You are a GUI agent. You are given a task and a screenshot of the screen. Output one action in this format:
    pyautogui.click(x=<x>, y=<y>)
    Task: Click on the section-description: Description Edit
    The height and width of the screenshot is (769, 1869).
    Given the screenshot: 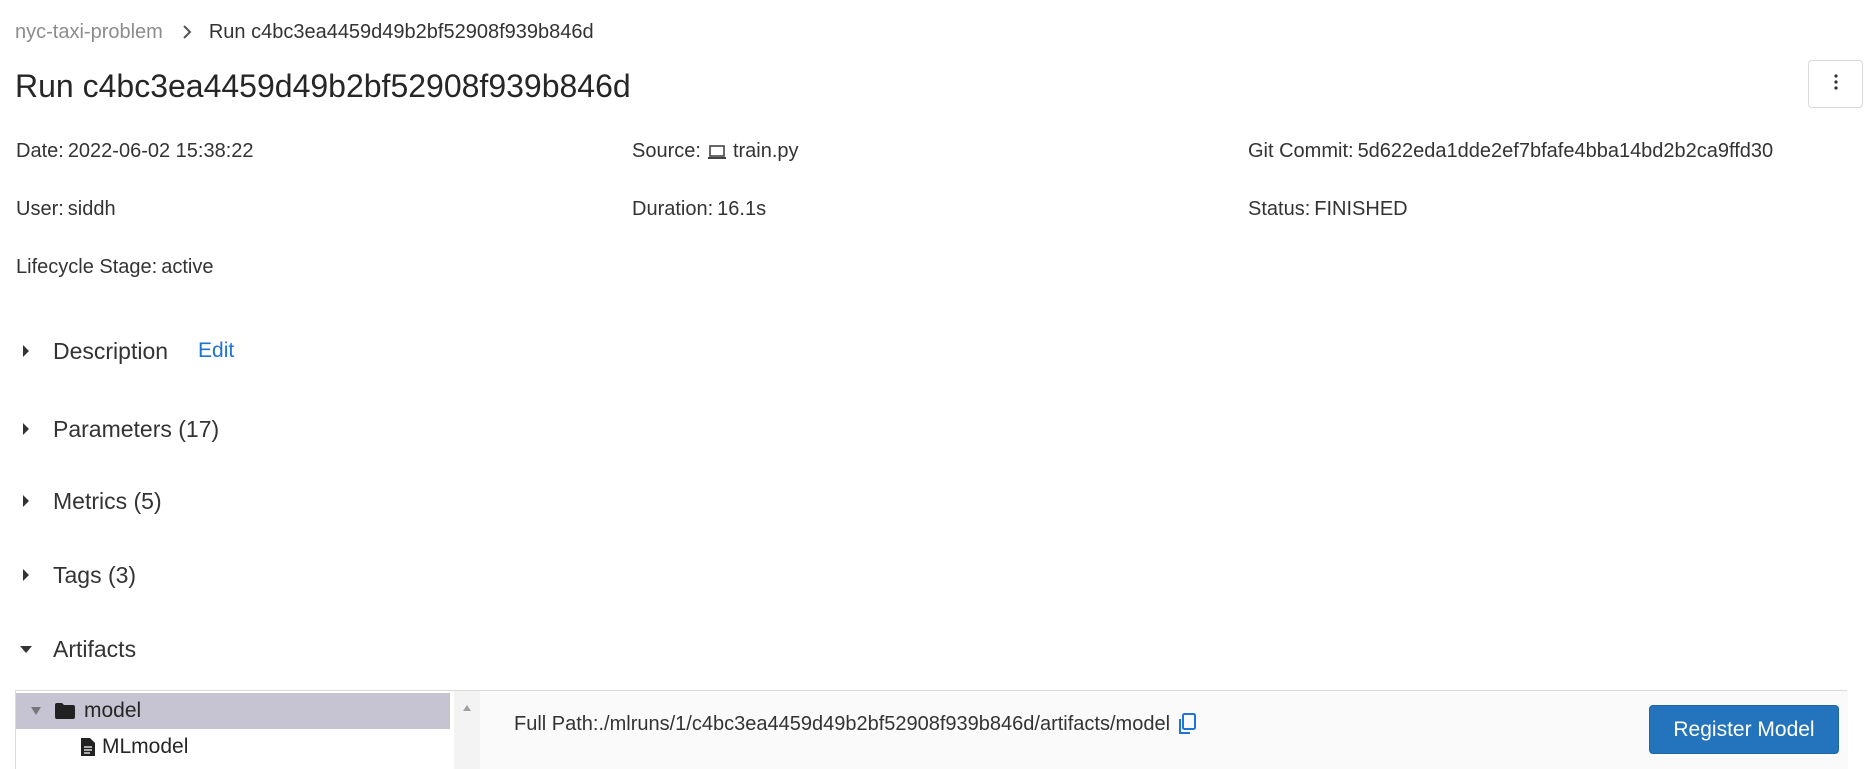 What is the action you would take?
    pyautogui.click(x=124, y=351)
    